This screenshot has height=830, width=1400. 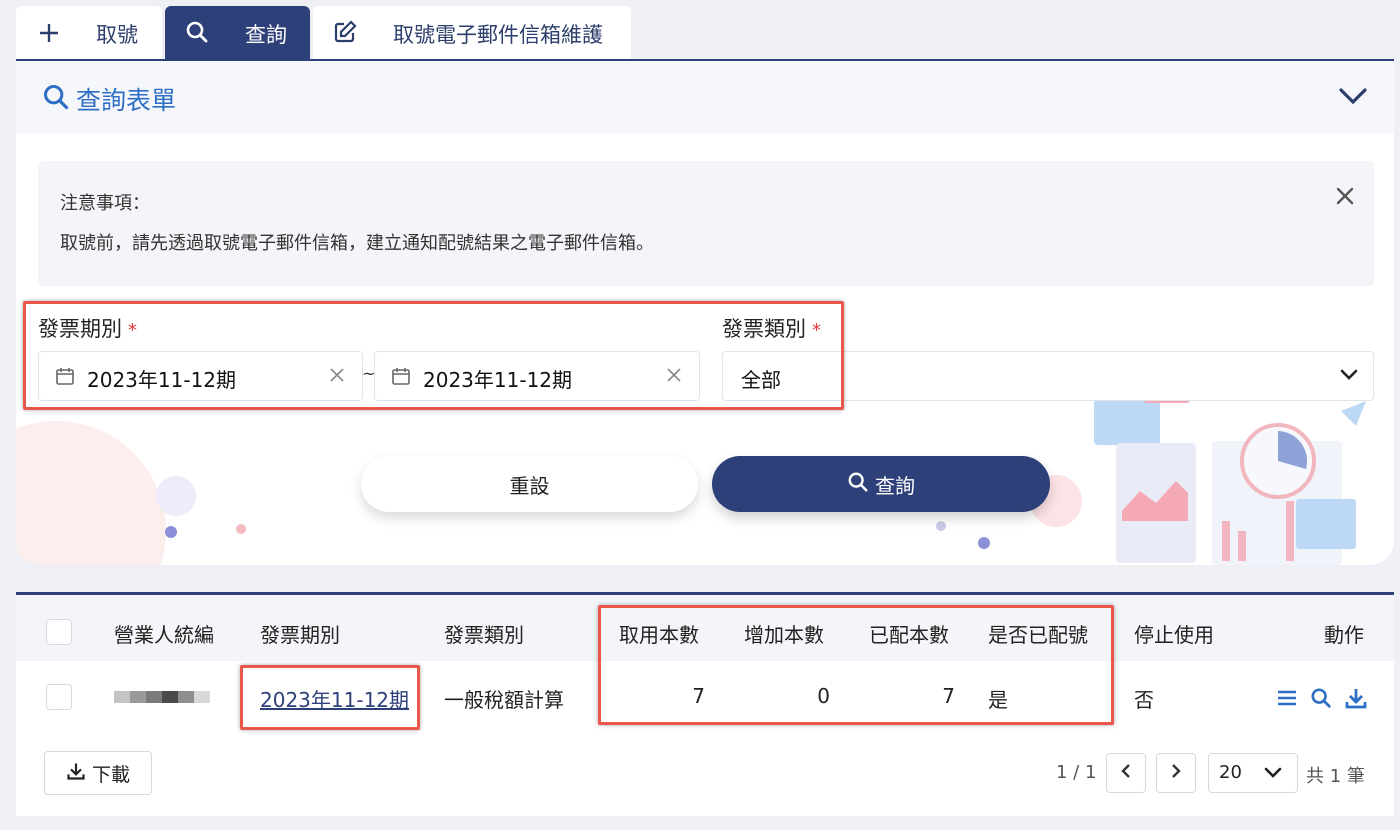 I want to click on highlight-box-filters, so click(x=433, y=355).